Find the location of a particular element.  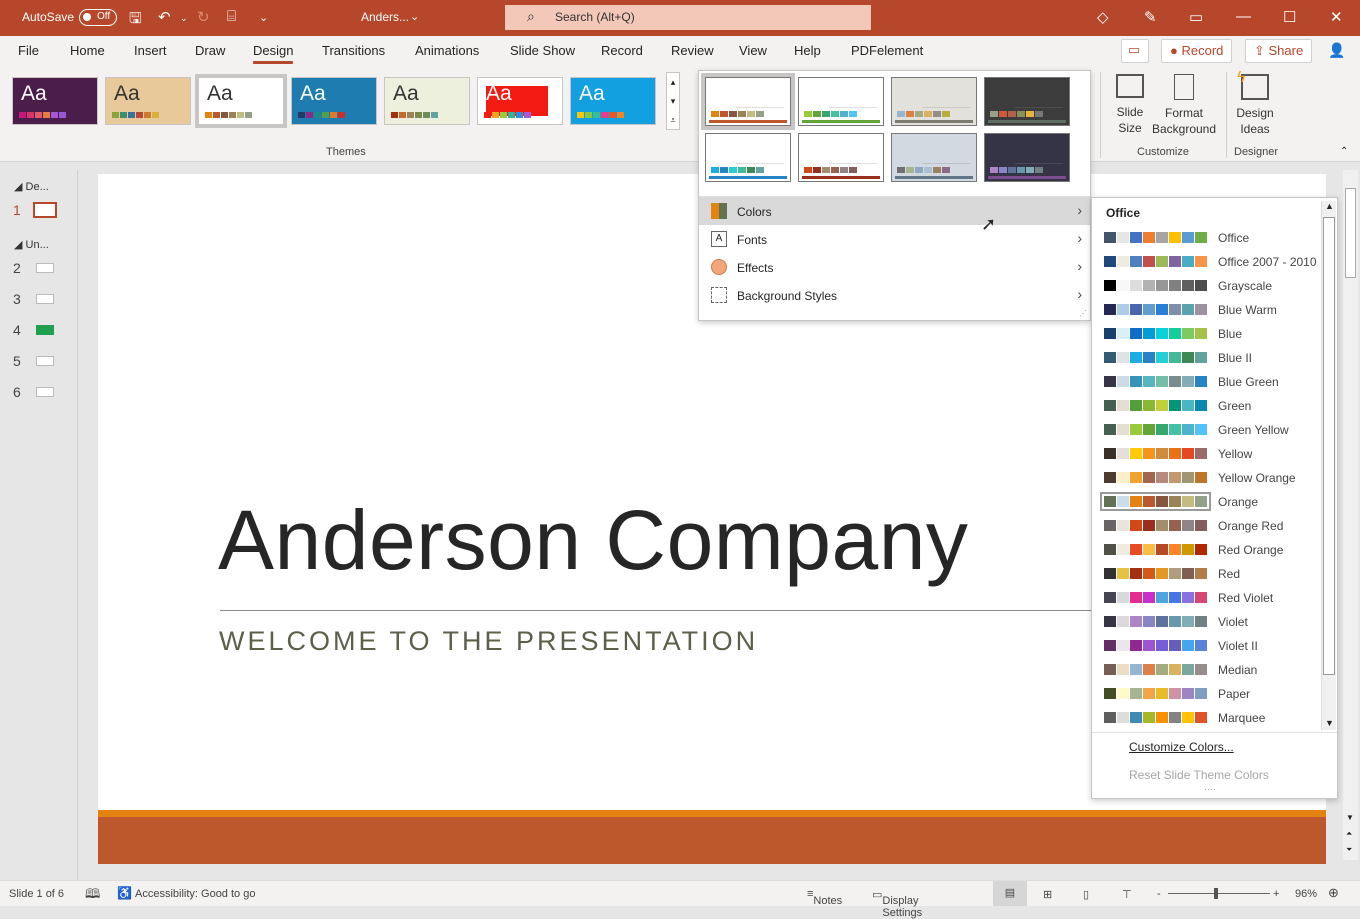

tab-review: Review is located at coordinates (692, 50).